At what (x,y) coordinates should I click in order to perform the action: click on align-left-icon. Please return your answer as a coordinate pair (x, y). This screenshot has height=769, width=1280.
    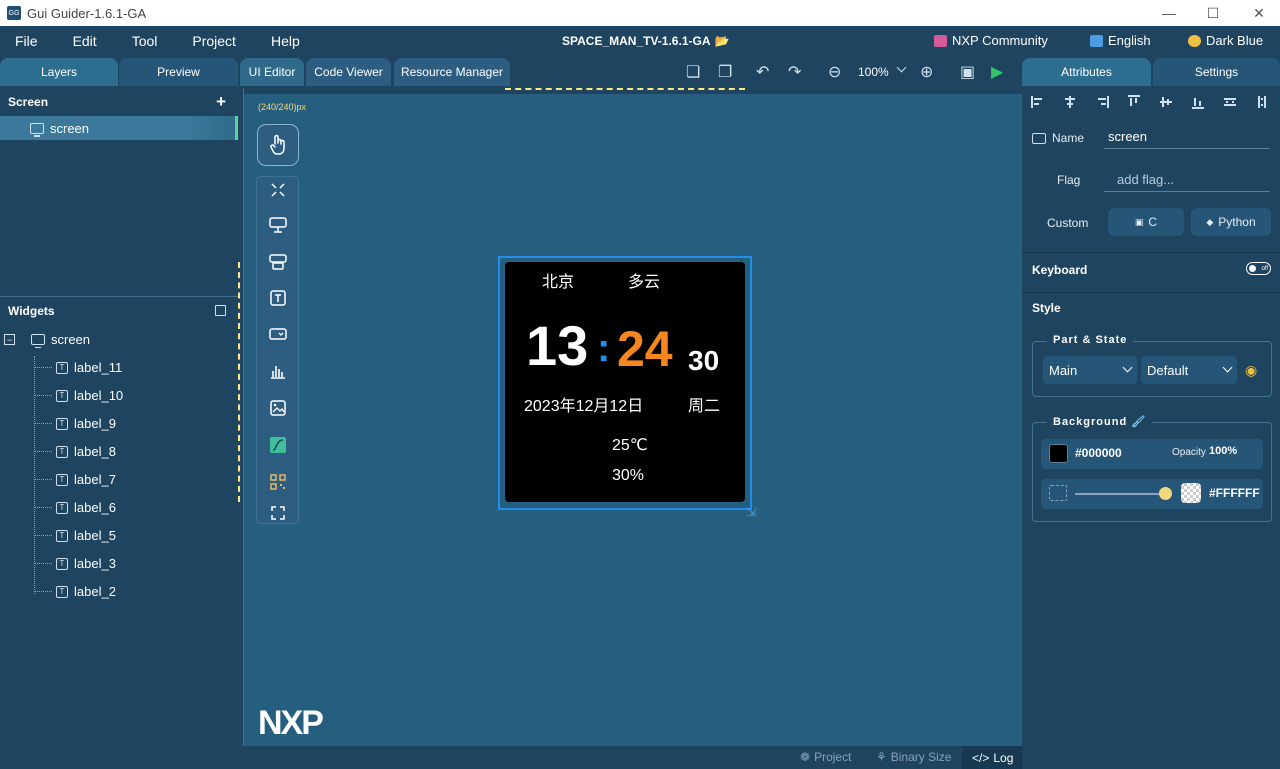
    Looking at the image, I should click on (1038, 102).